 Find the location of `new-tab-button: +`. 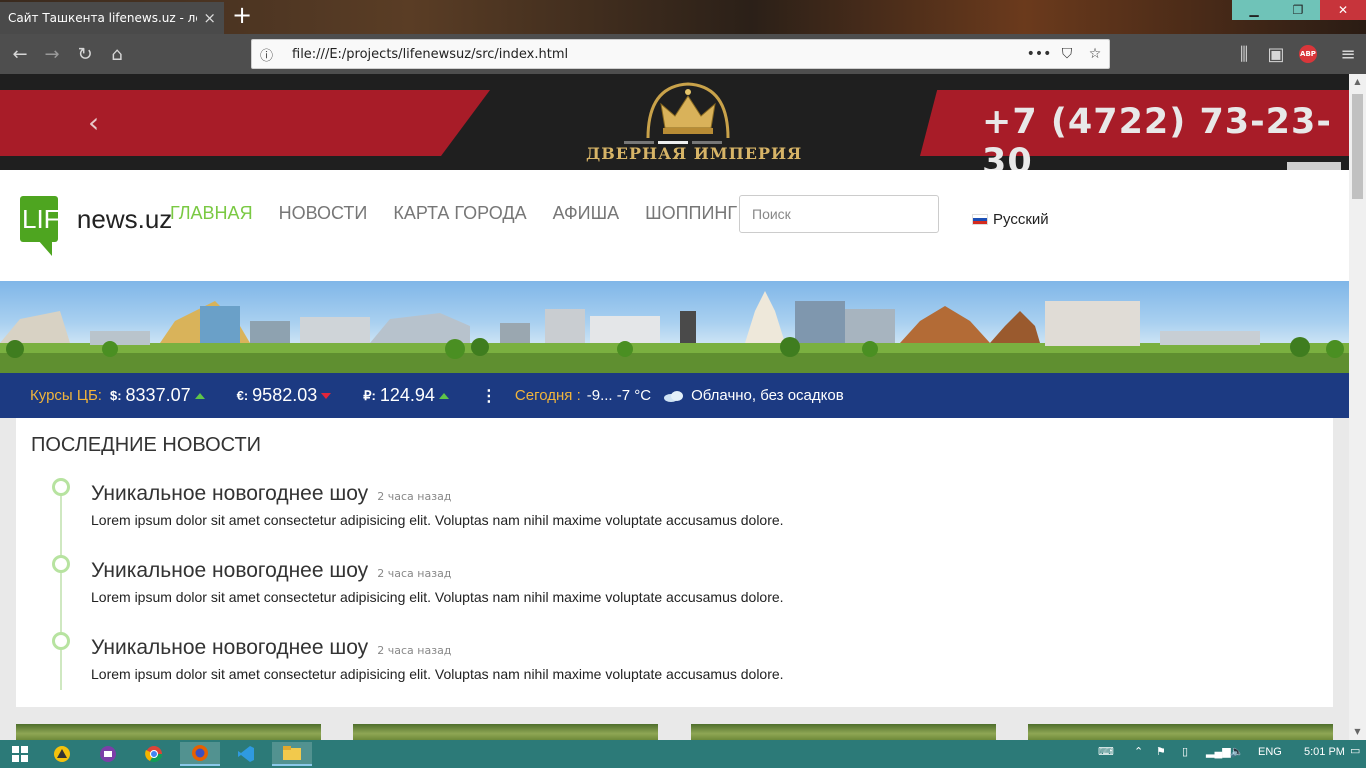

new-tab-button: + is located at coordinates (242, 15).